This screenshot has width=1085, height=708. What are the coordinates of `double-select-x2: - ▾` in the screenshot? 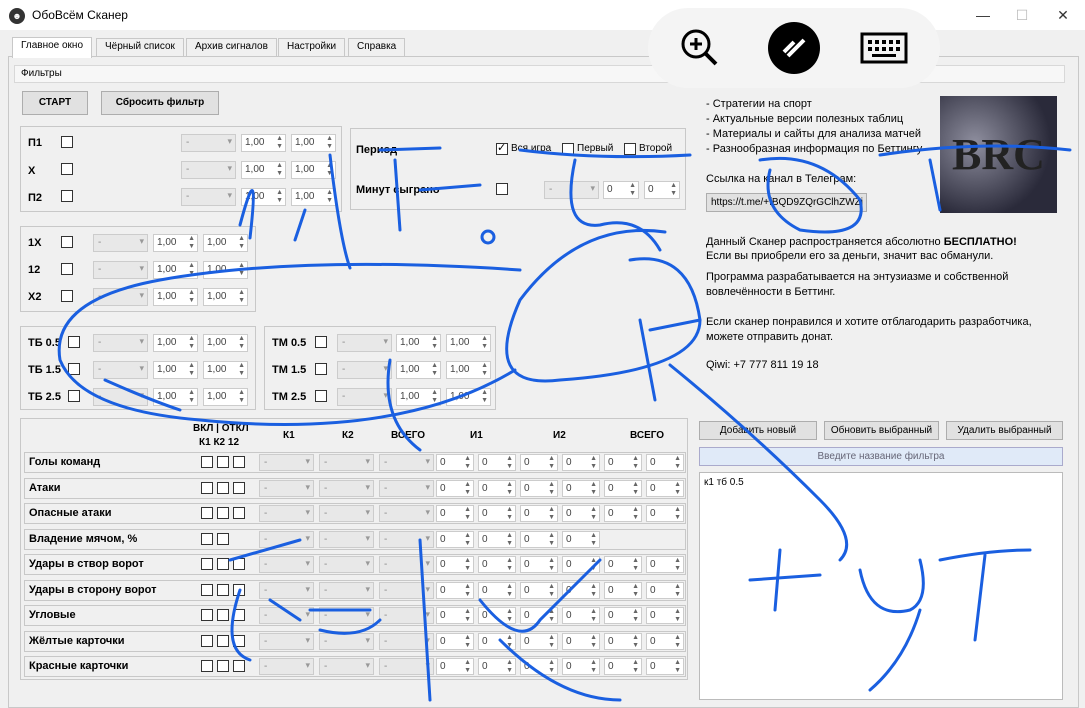 It's located at (120, 297).